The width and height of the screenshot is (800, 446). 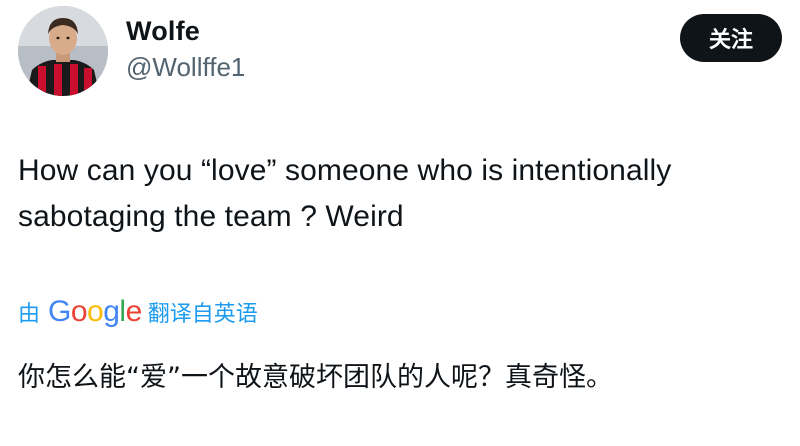 I want to click on author-handle: @Wollffe1, so click(x=185, y=67).